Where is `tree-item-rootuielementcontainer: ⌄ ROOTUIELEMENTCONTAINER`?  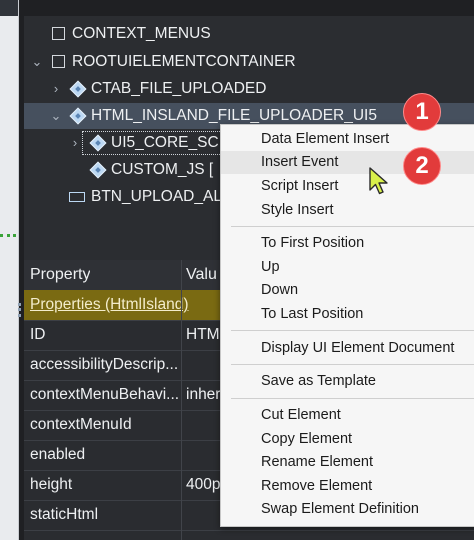 tree-item-rootuielementcontainer: ⌄ ROOTUIELEMENTCONTAINER is located at coordinates (249, 62).